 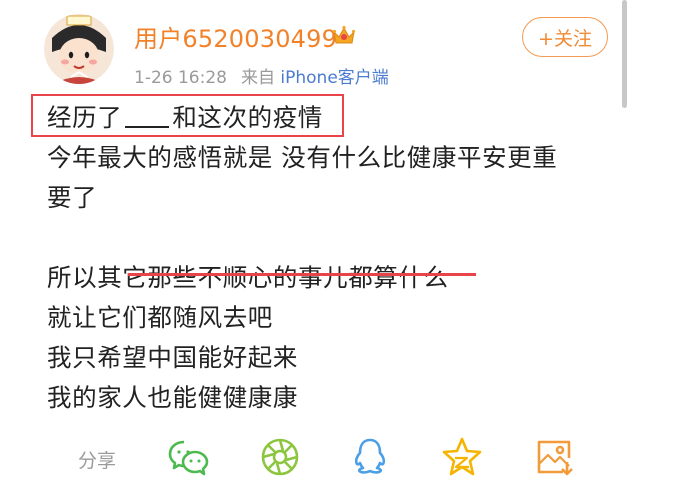 I want to click on post-meta: 1-26 16:28 来自 iPhone客户端, so click(x=261, y=75).